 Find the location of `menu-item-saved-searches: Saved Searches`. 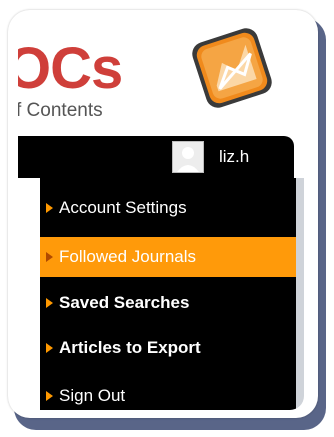

menu-item-saved-searches: Saved Searches is located at coordinates (168, 303).